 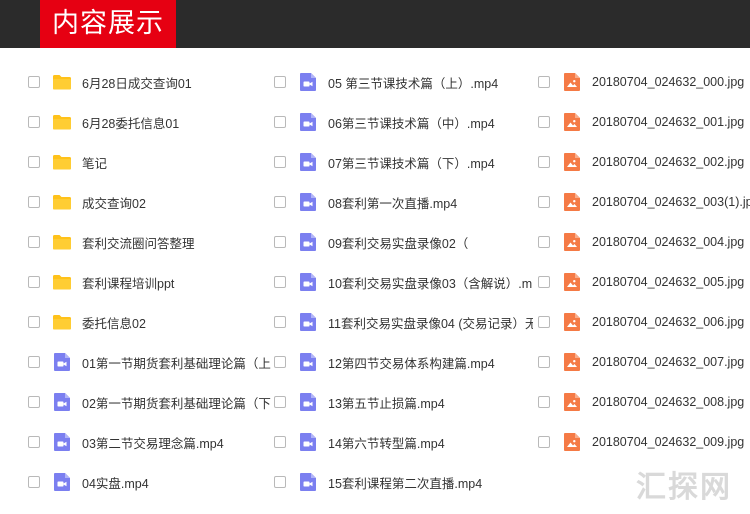 I want to click on file-name: 05 第三节课技术篇（上）.mp4, so click(x=430, y=82).